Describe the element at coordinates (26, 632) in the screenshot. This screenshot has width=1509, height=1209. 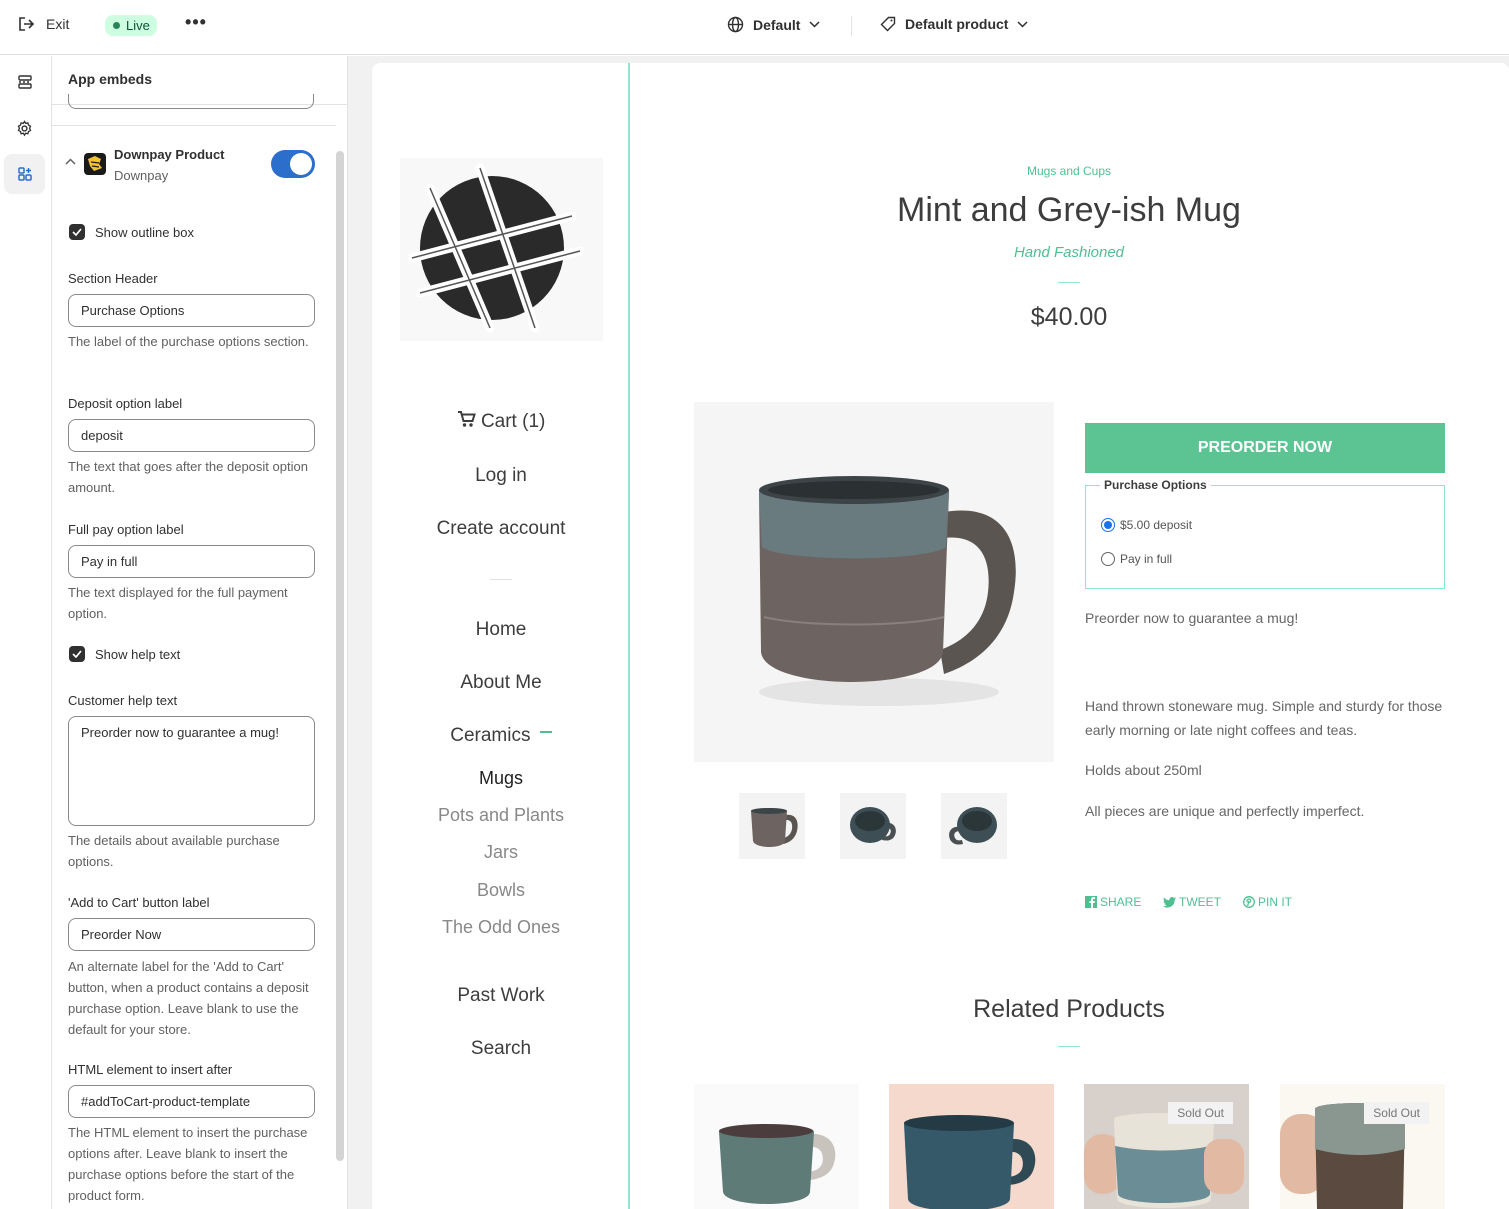
I see `editor-icon-rail` at that location.